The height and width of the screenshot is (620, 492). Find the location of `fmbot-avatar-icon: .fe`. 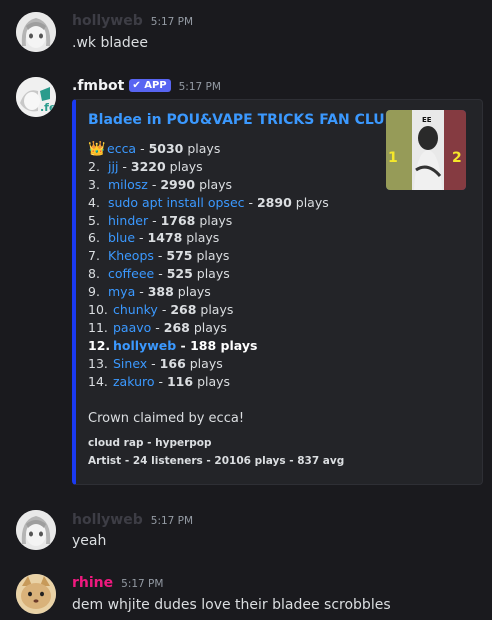

fmbot-avatar-icon: .fe is located at coordinates (36, 97).